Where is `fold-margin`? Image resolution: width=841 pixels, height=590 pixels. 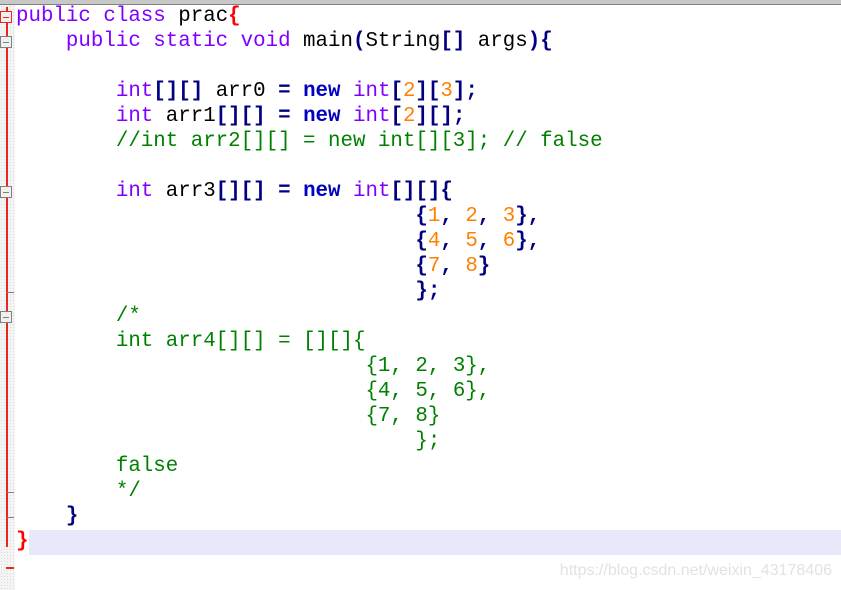
fold-margin is located at coordinates (7, 297).